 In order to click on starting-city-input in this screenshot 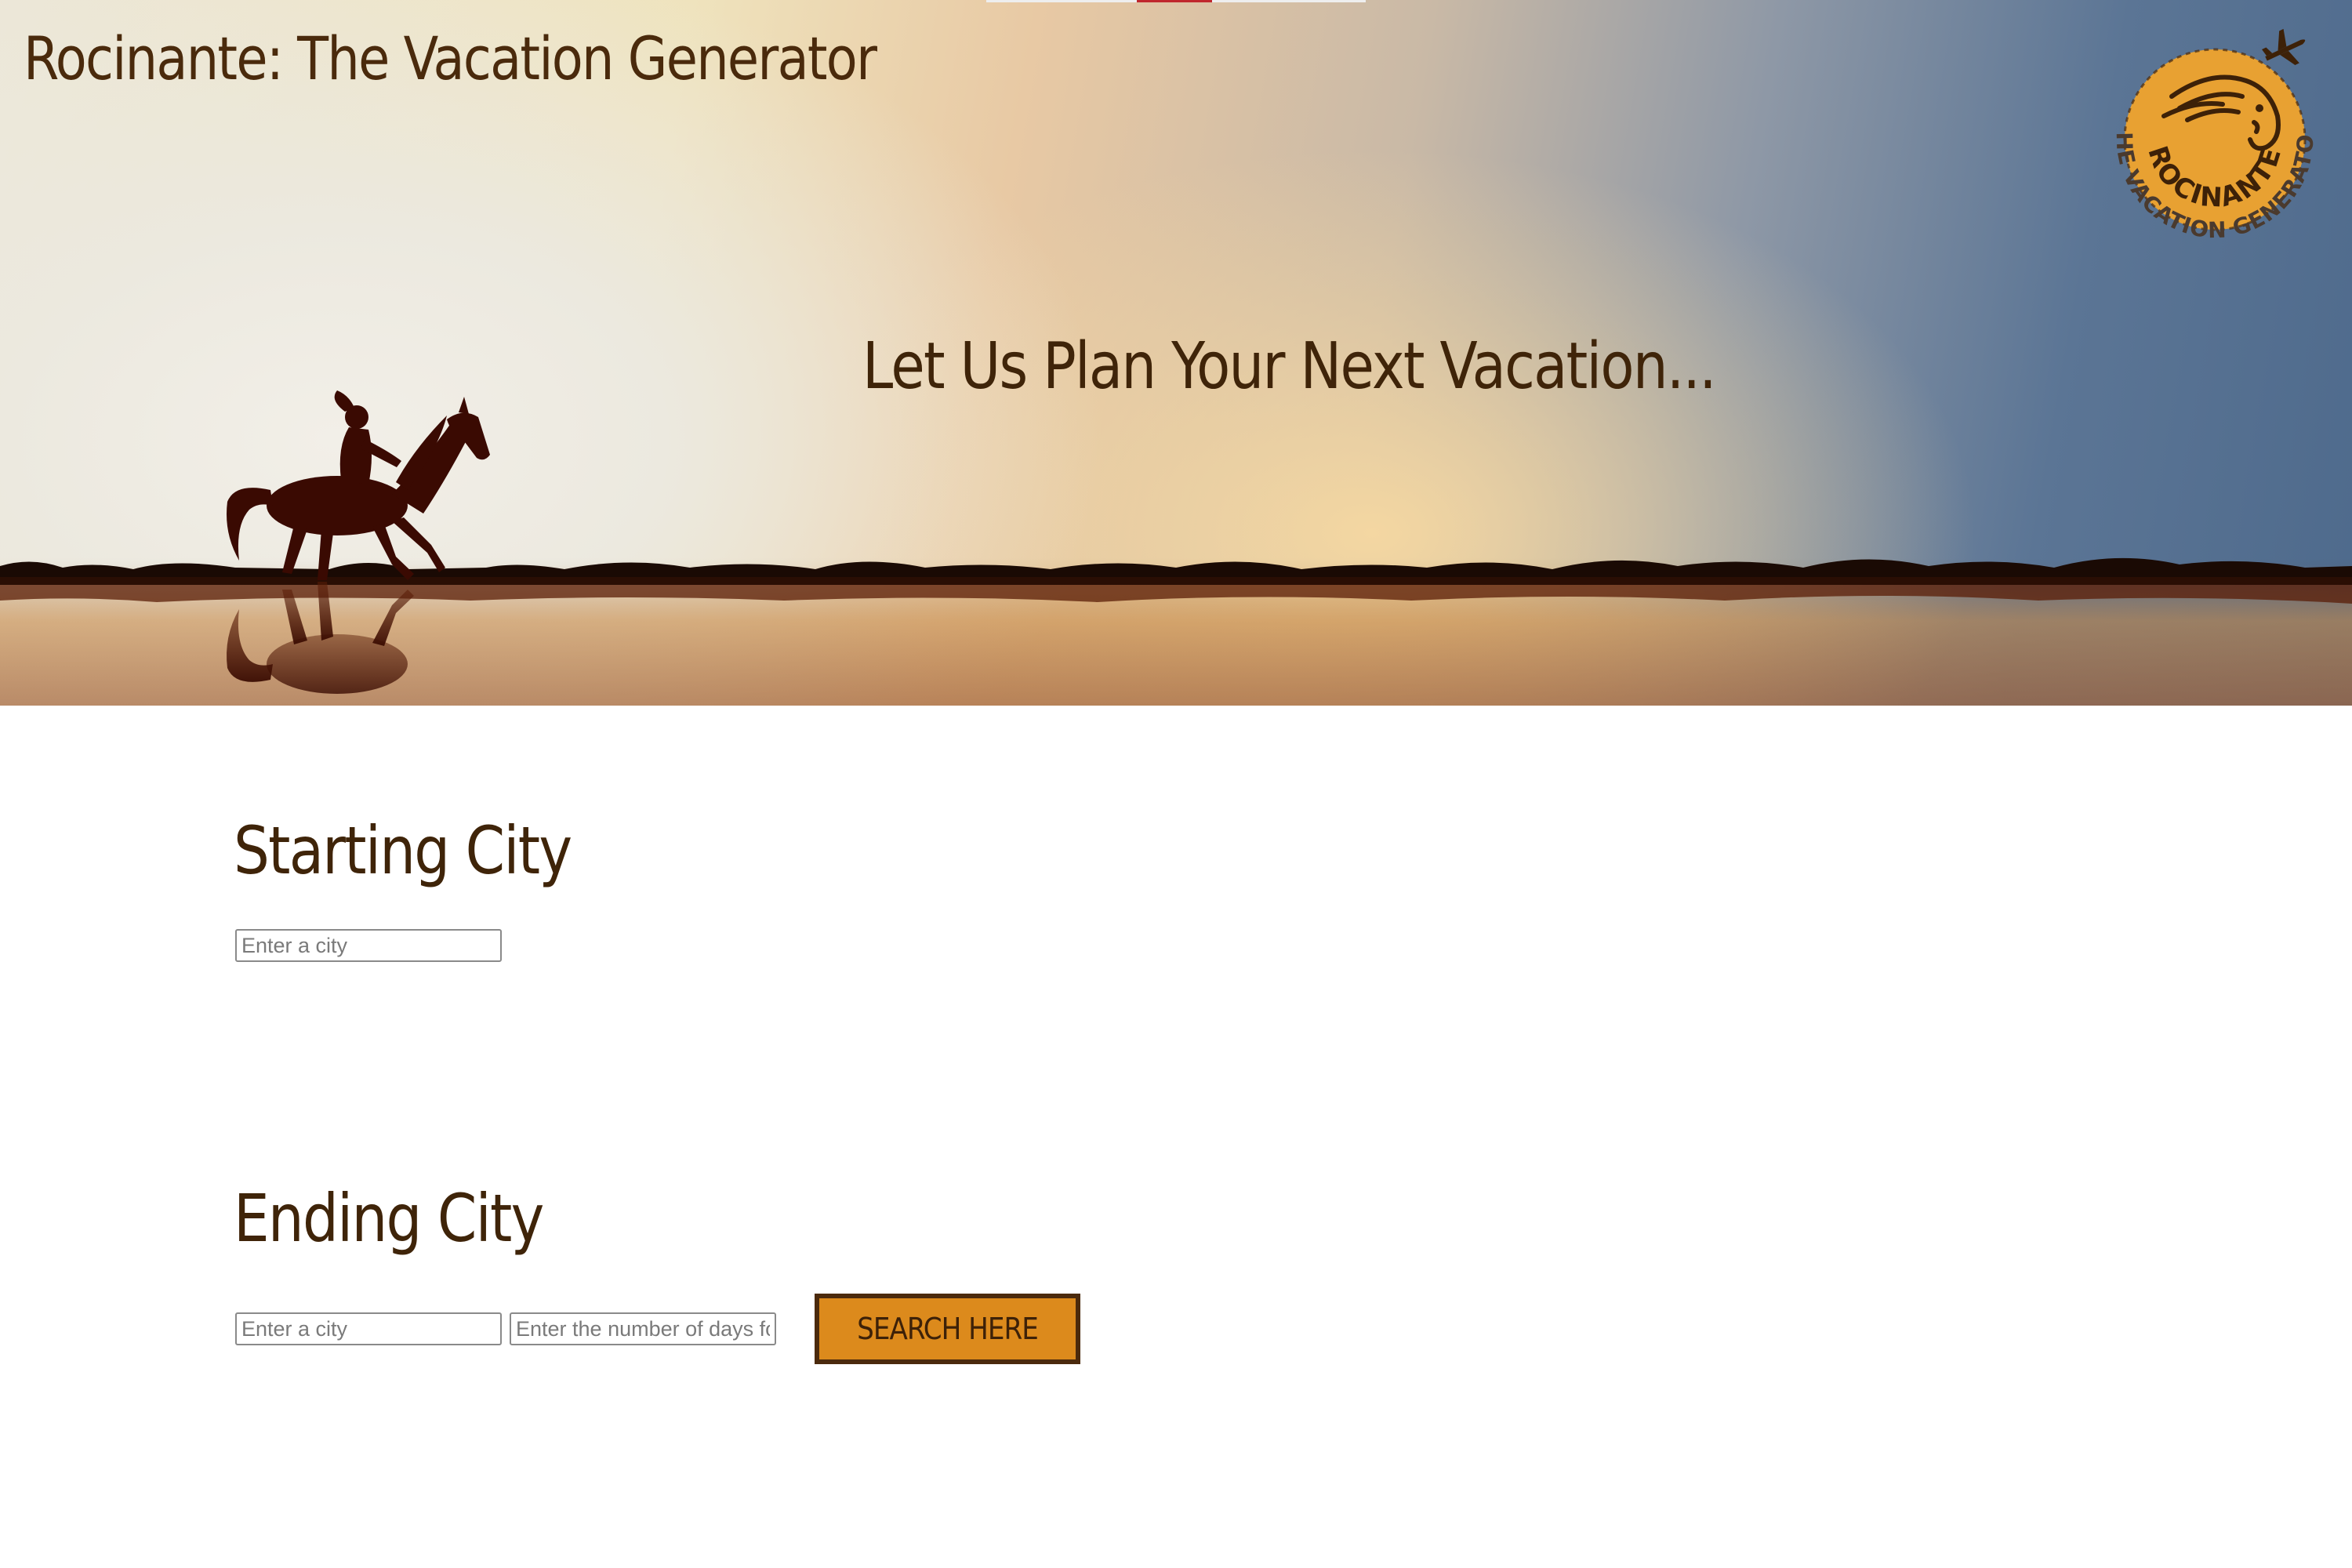, I will do `click(368, 945)`.